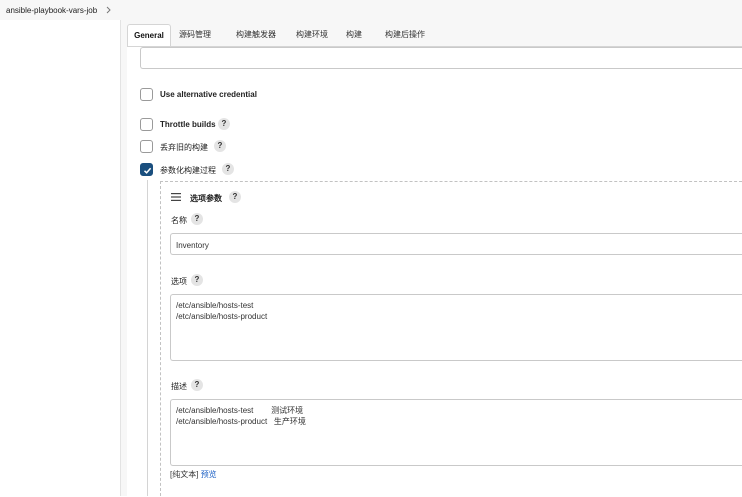 The width and height of the screenshot is (742, 497). What do you see at coordinates (109, 10) in the screenshot?
I see `chevron-right-icon` at bounding box center [109, 10].